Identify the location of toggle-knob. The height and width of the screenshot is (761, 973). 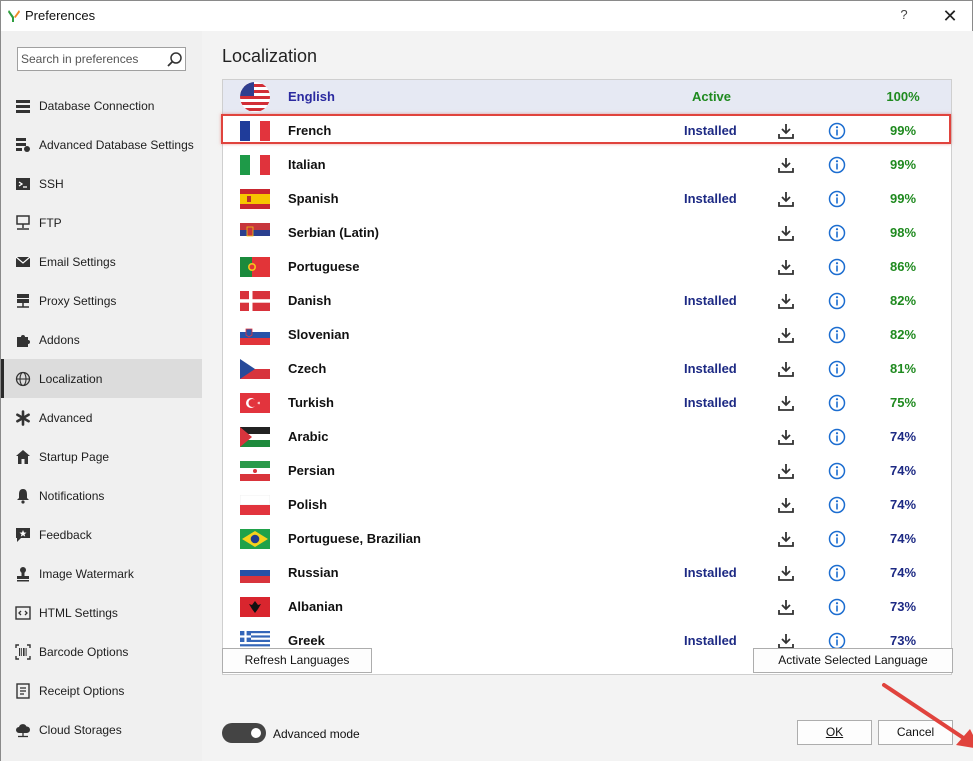
(256, 733).